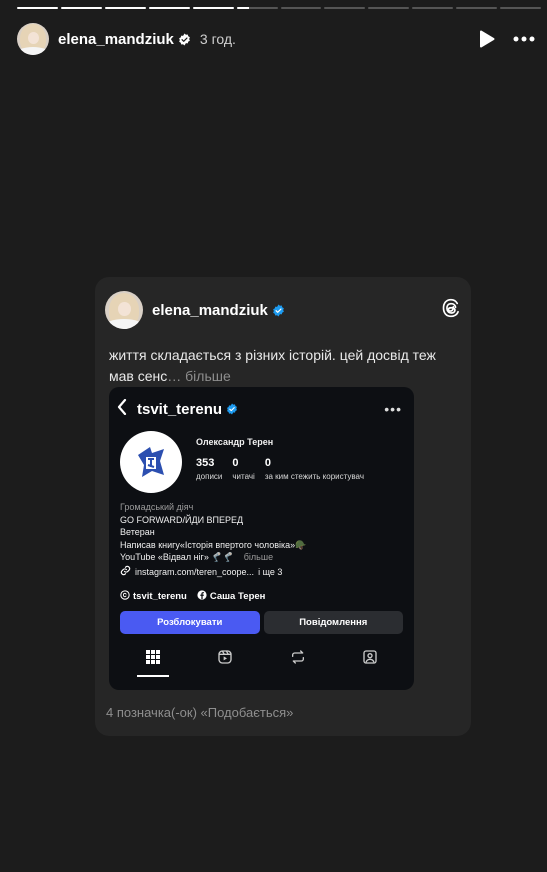  I want to click on tab-reposts, so click(298, 659).